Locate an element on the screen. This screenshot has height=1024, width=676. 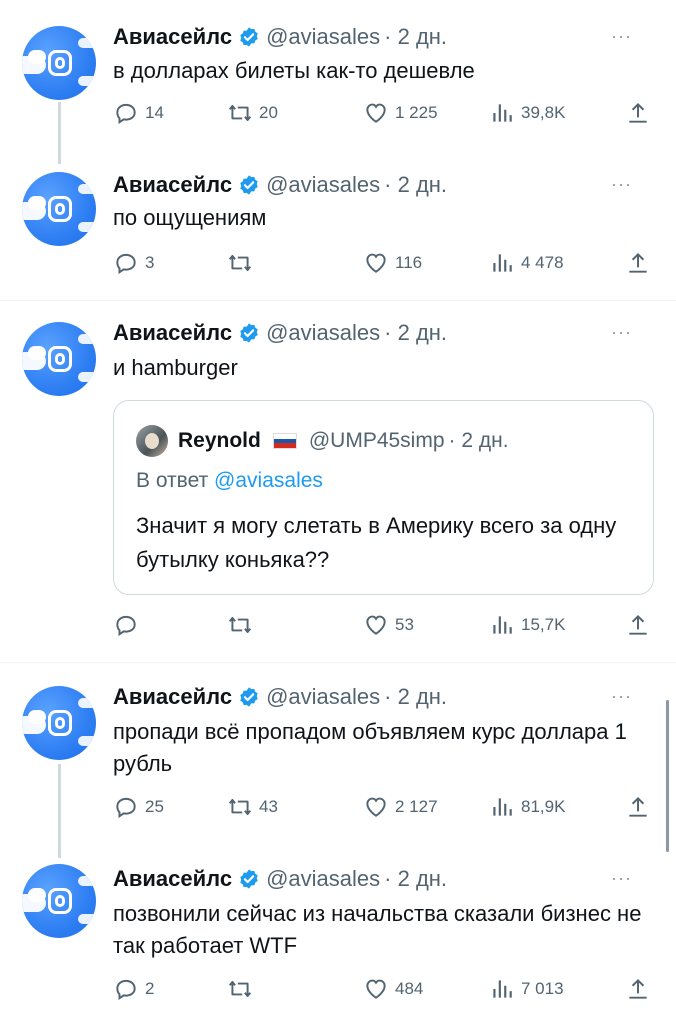
reply-button: 2 is located at coordinates (133, 989).